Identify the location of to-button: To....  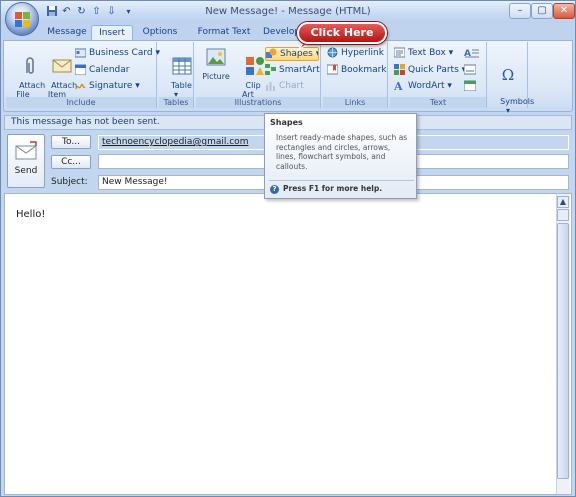
(71, 142).